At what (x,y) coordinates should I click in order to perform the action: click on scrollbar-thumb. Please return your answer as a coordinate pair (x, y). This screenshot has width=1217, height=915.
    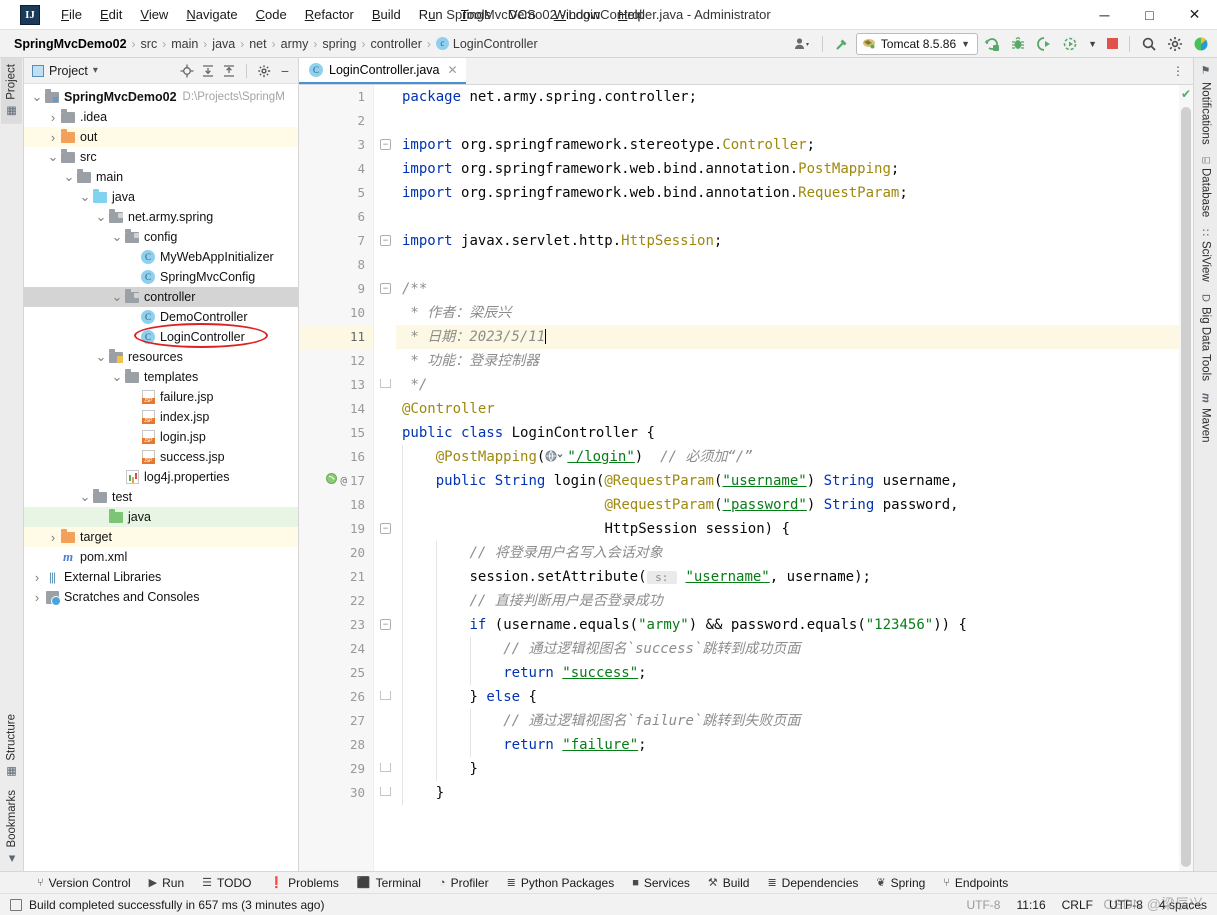
    Looking at the image, I should click on (1186, 487).